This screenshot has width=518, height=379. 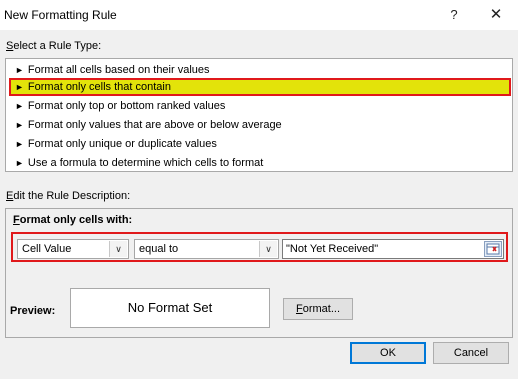 What do you see at coordinates (73, 220) in the screenshot?
I see `format-only-cells-heading: Format only cells with:` at bounding box center [73, 220].